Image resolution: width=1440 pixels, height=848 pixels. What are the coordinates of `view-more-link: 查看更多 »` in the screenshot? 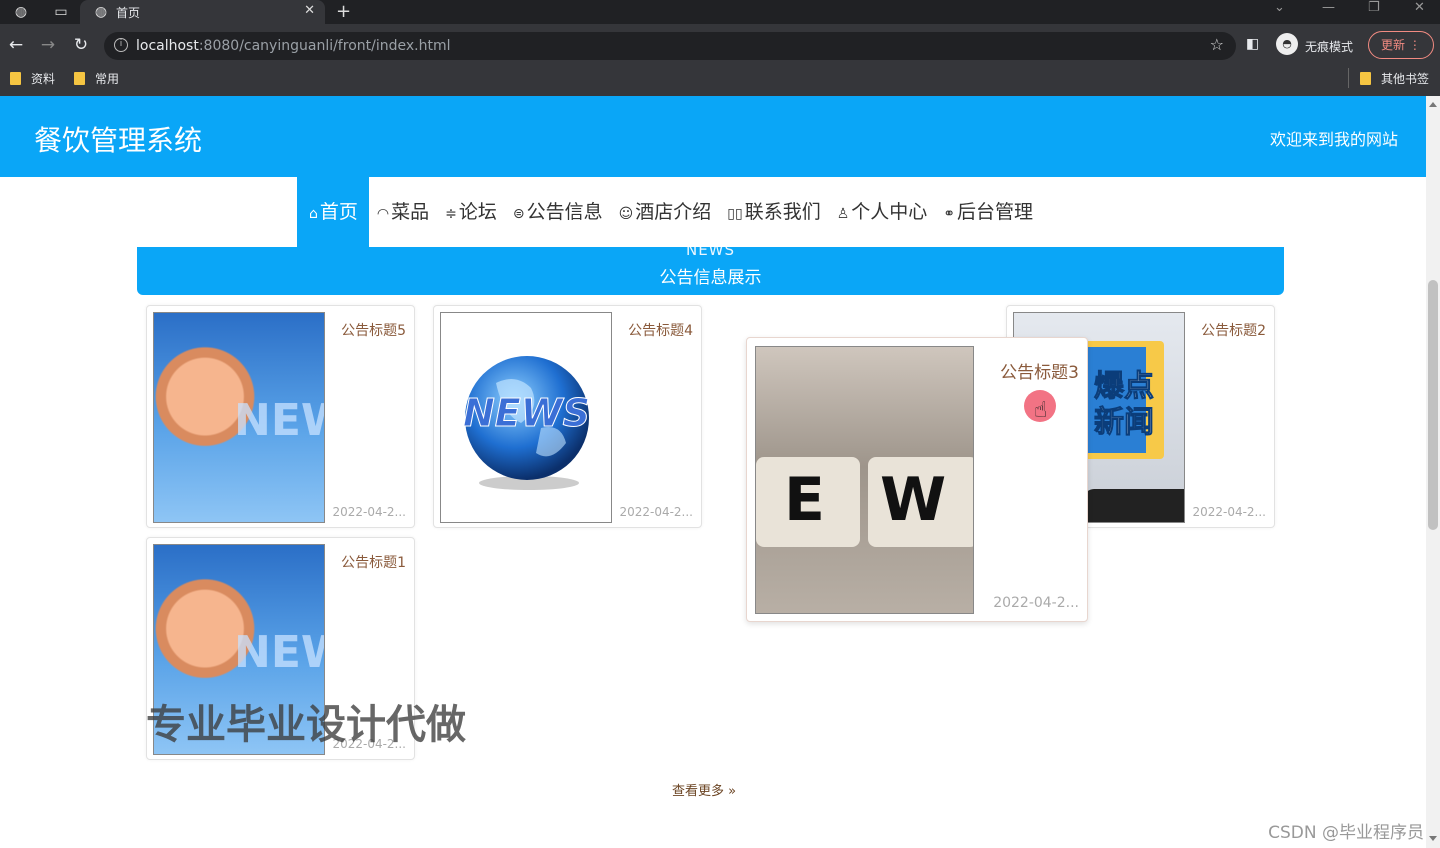 It's located at (704, 789).